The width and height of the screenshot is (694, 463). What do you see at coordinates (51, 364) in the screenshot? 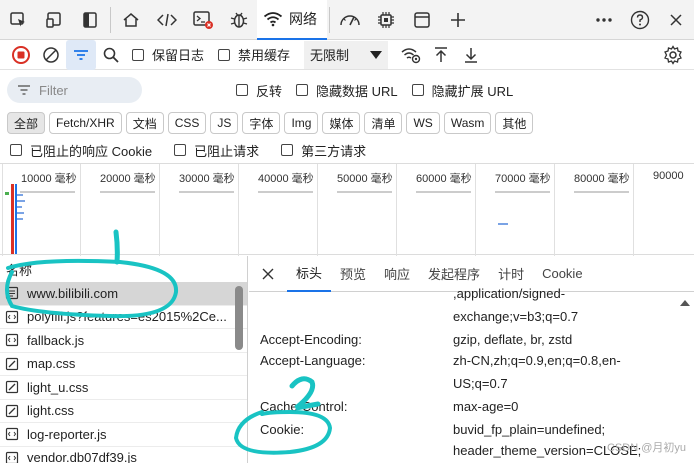
I see `request-name: map.css` at bounding box center [51, 364].